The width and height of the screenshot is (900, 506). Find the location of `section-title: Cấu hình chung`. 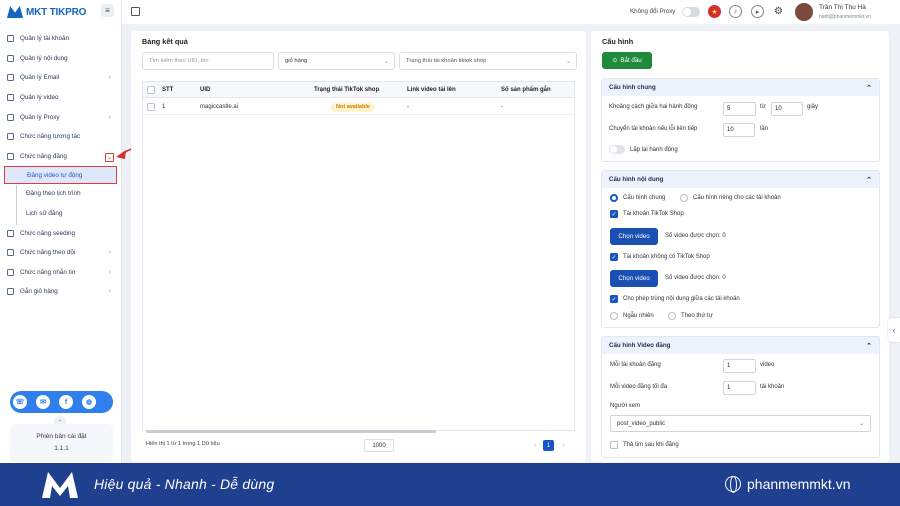

section-title: Cấu hình chung is located at coordinates (632, 87).